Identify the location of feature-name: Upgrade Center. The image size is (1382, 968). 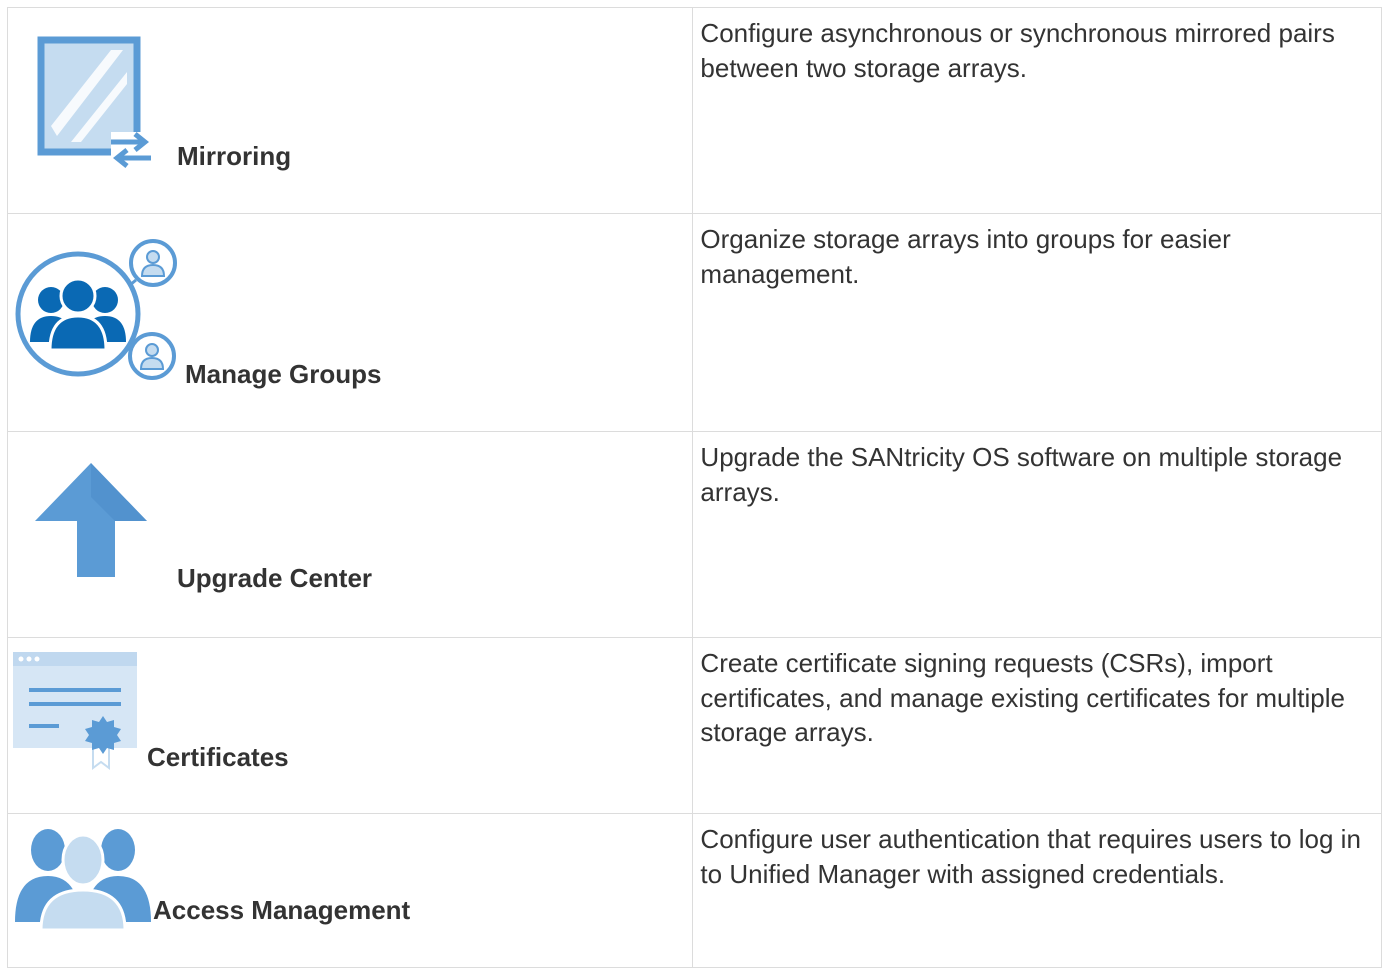
(275, 578).